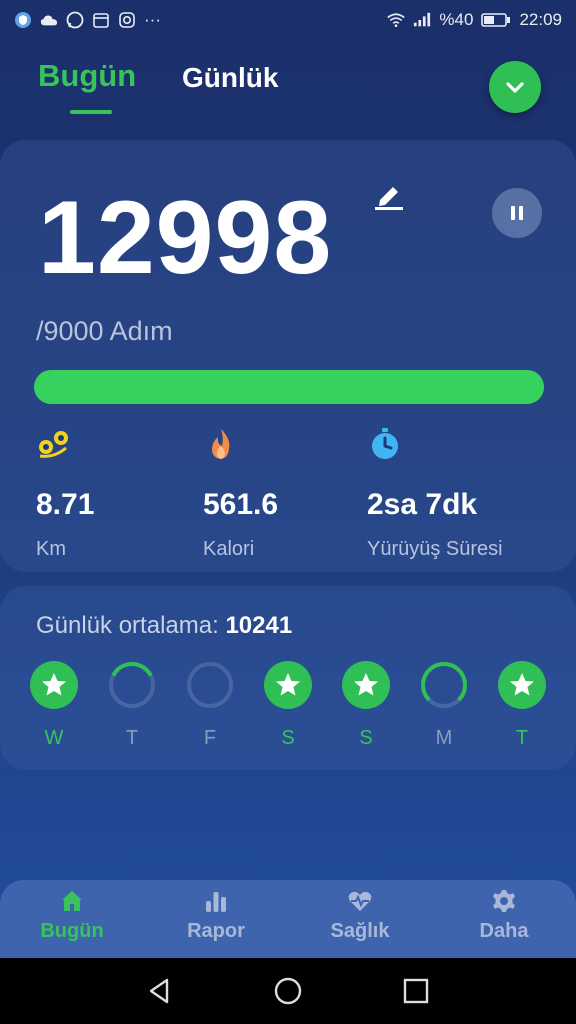 The image size is (576, 1024). Describe the element at coordinates (540, 19) in the screenshot. I see `clock: 22:09` at that location.